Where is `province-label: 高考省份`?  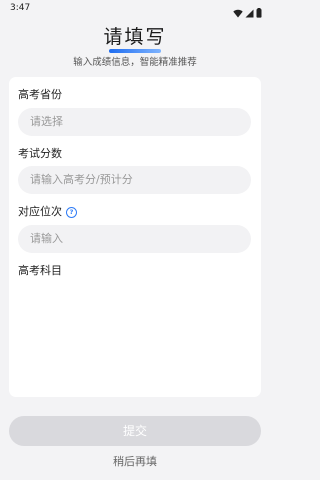 province-label: 高考省份 is located at coordinates (40, 95).